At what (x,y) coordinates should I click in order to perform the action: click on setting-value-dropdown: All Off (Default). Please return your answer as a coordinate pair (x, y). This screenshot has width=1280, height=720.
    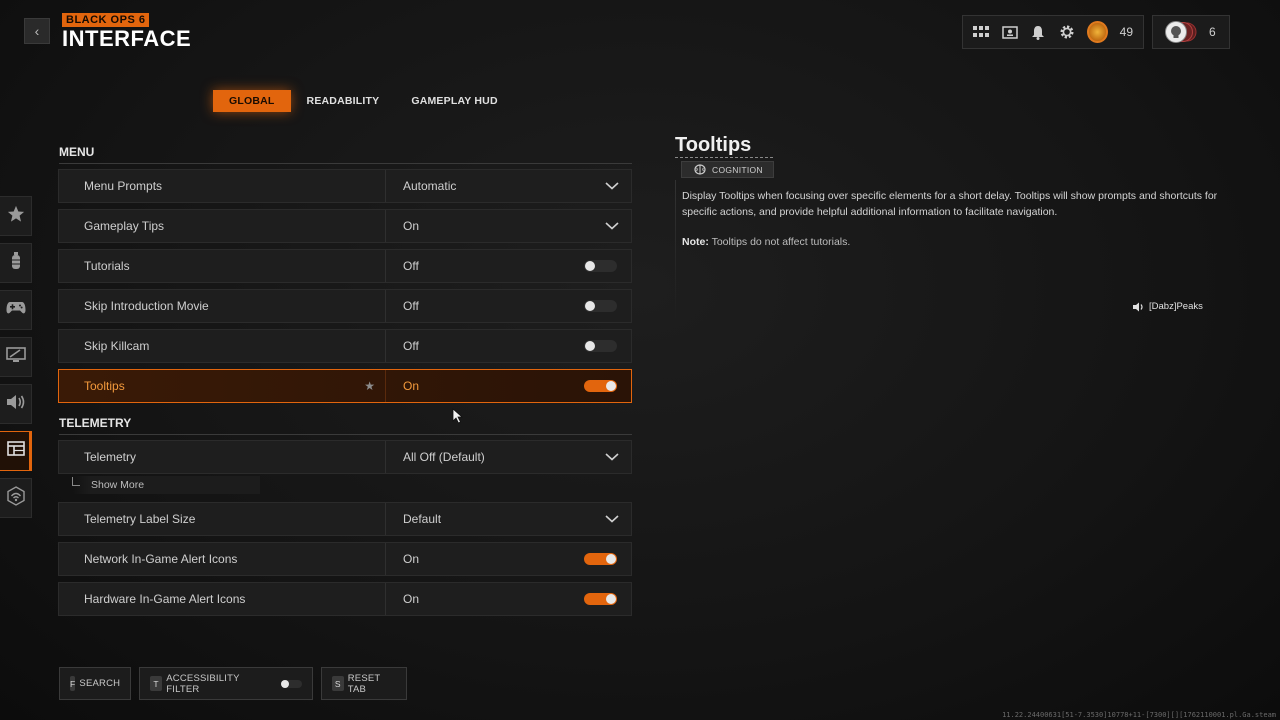
    Looking at the image, I should click on (508, 457).